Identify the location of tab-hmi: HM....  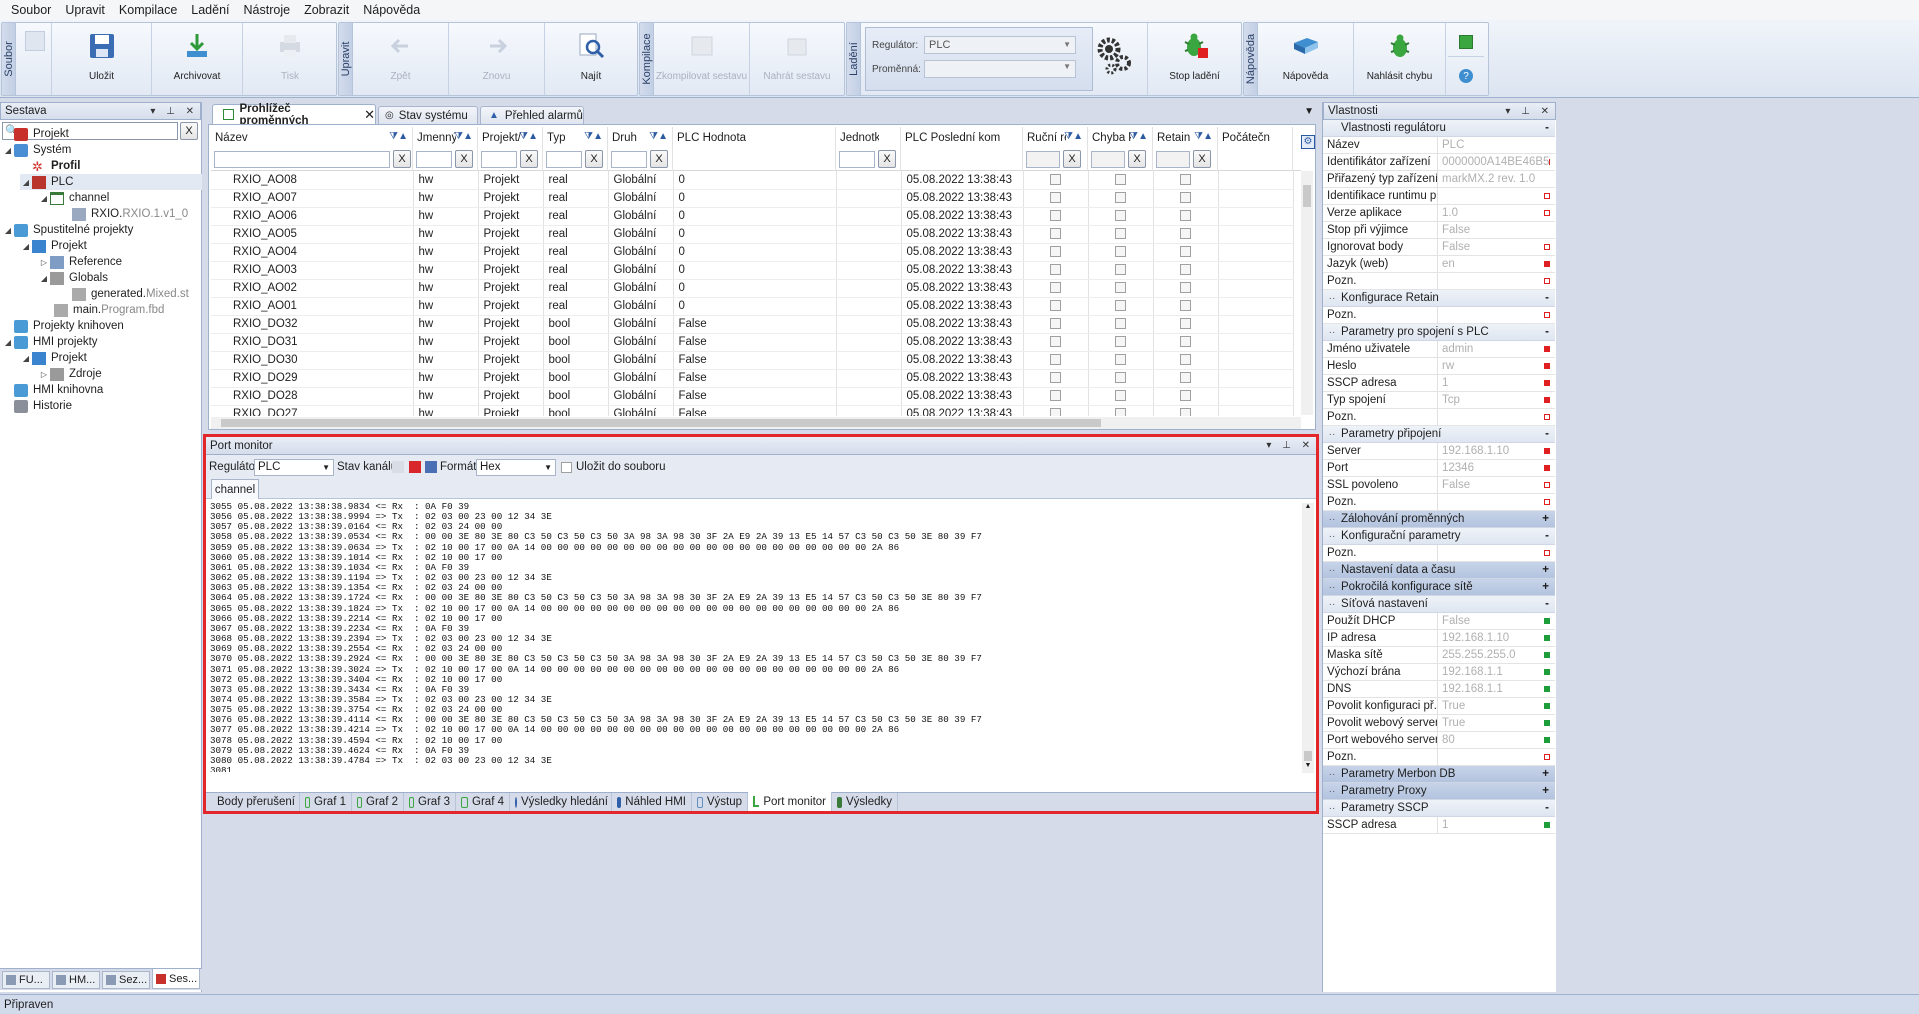
(76, 980).